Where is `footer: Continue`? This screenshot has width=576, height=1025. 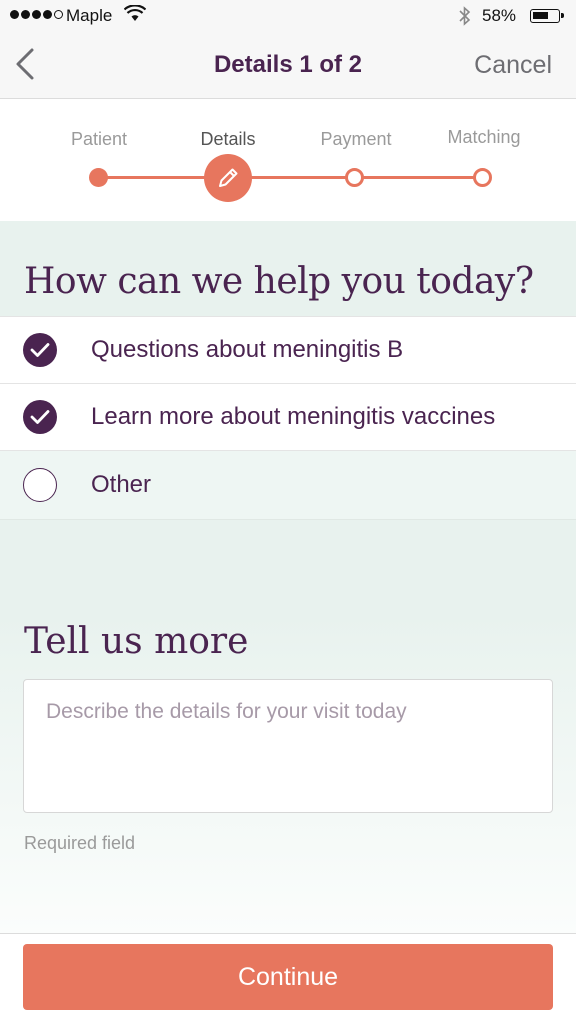 footer: Continue is located at coordinates (288, 979).